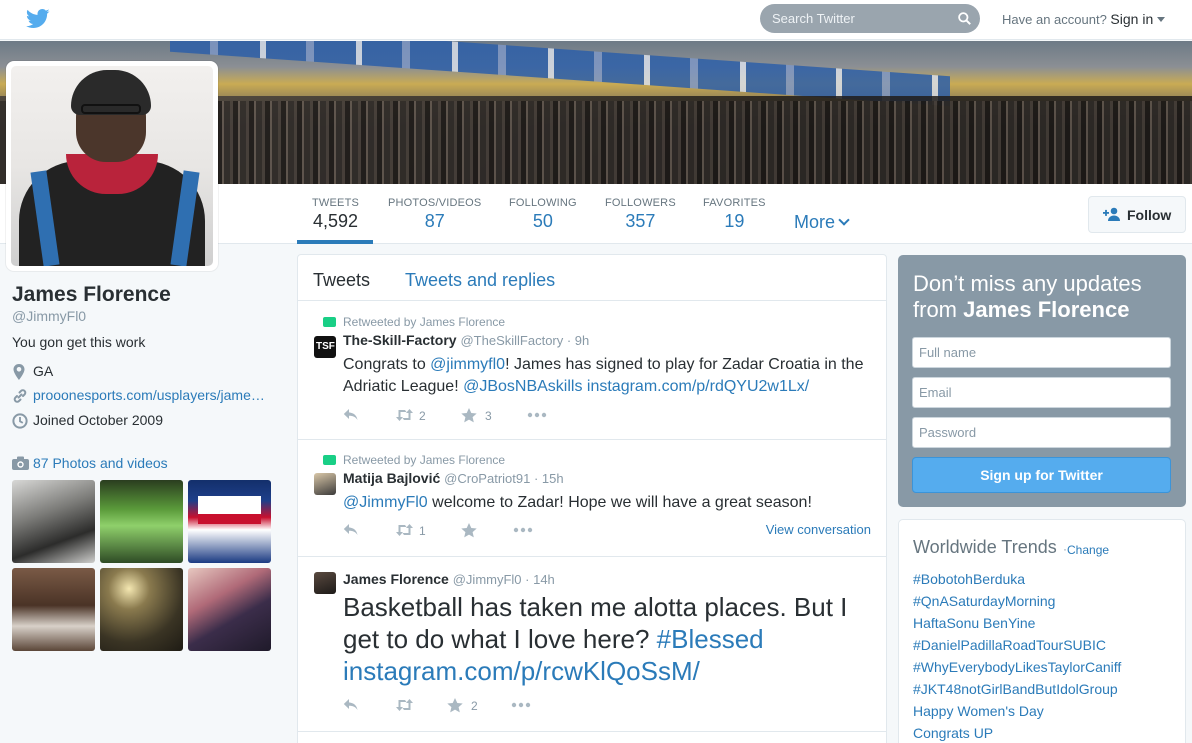  I want to click on active-tab-indicator, so click(335, 242).